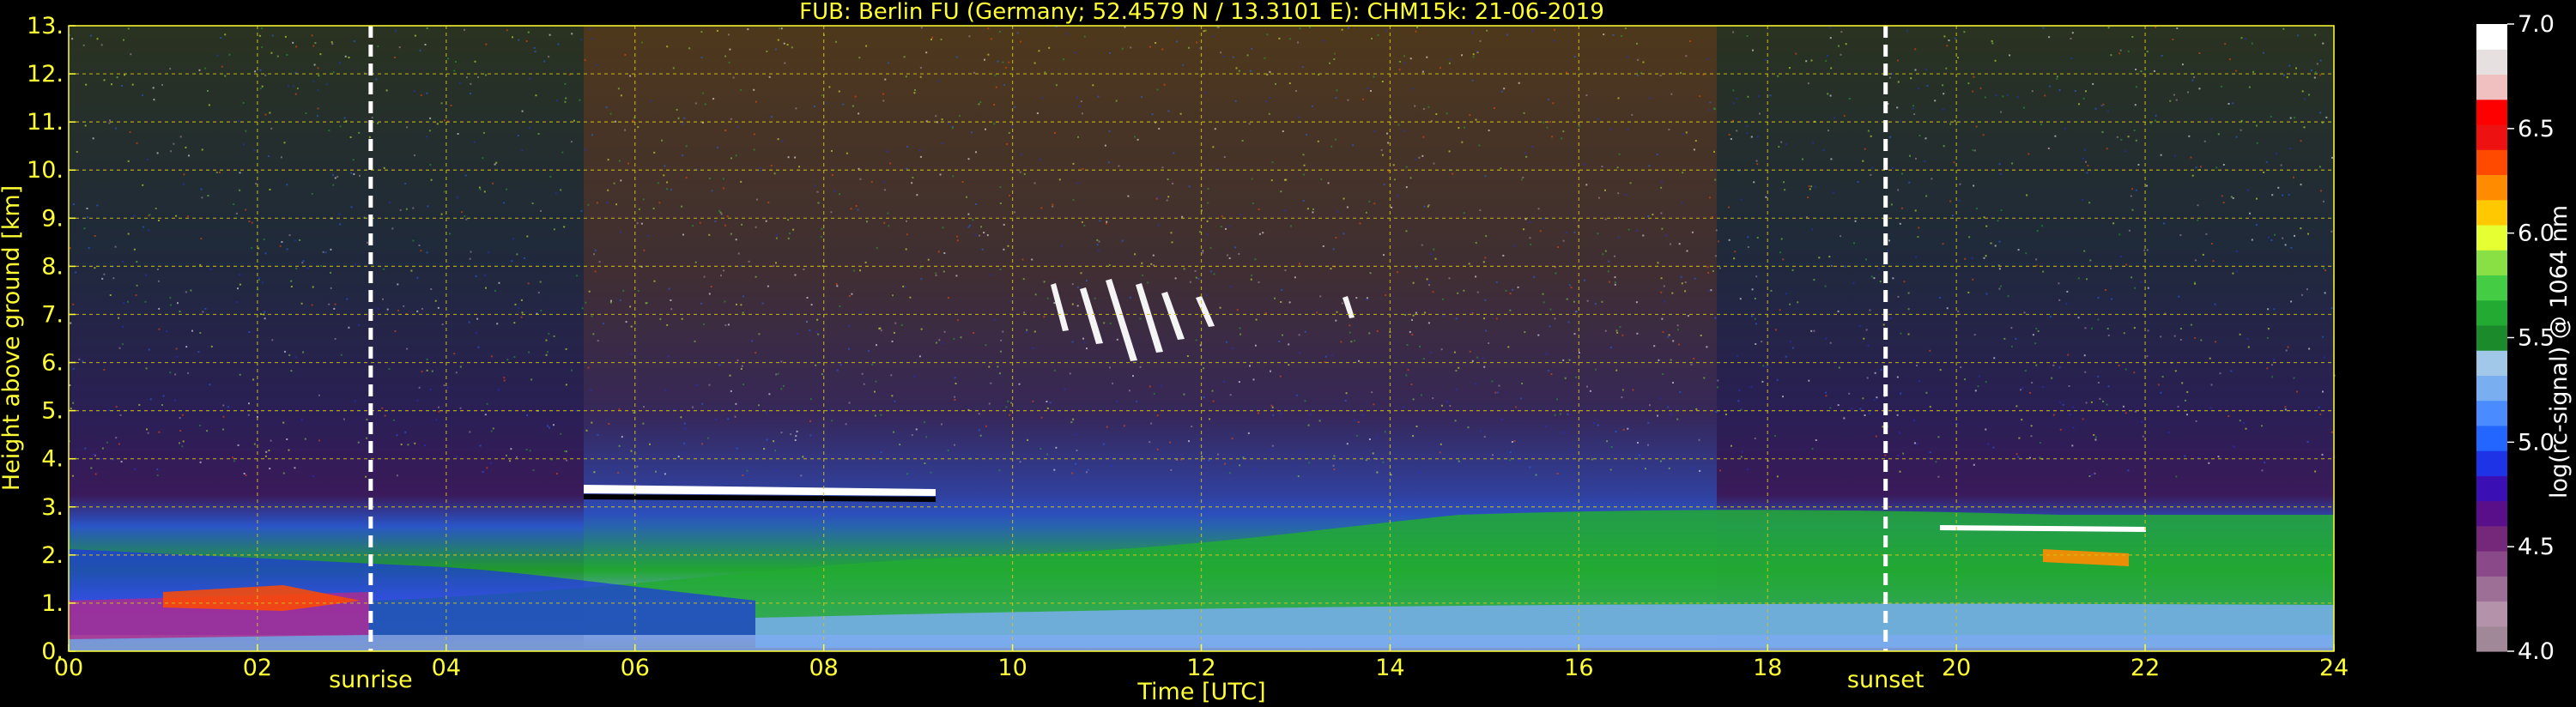 This screenshot has width=2576, height=707. What do you see at coordinates (371, 680) in the screenshot?
I see `sunrise-label: sunrise` at bounding box center [371, 680].